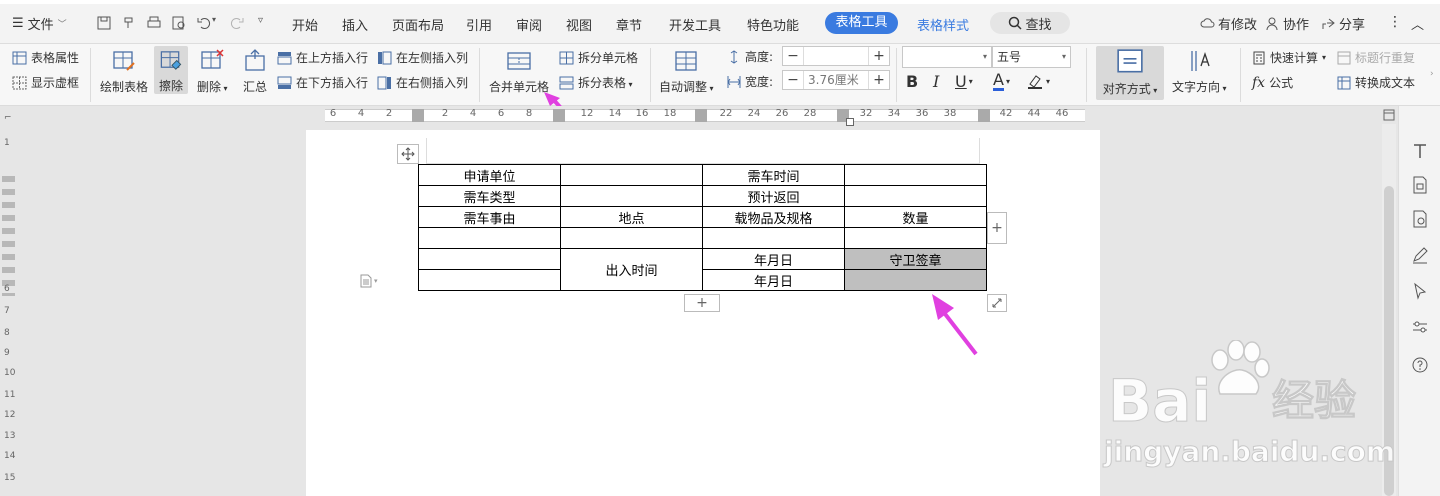 This screenshot has height=496, width=1440. What do you see at coordinates (104, 23) in the screenshot?
I see `save-icon` at bounding box center [104, 23].